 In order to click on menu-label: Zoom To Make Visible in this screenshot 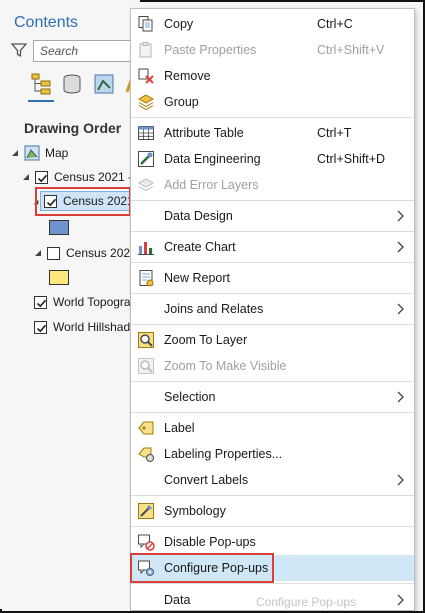, I will do `click(225, 366)`.